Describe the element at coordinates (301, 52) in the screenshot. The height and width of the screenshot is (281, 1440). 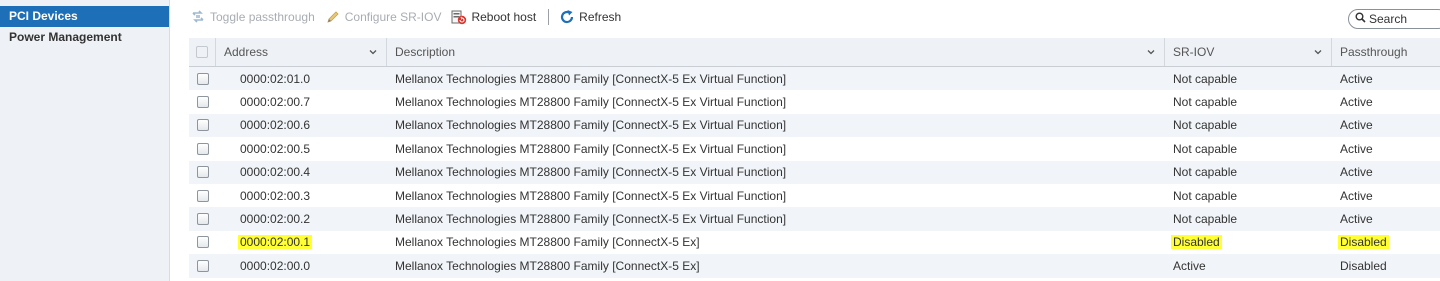
I see `column-header-address: Address` at that location.